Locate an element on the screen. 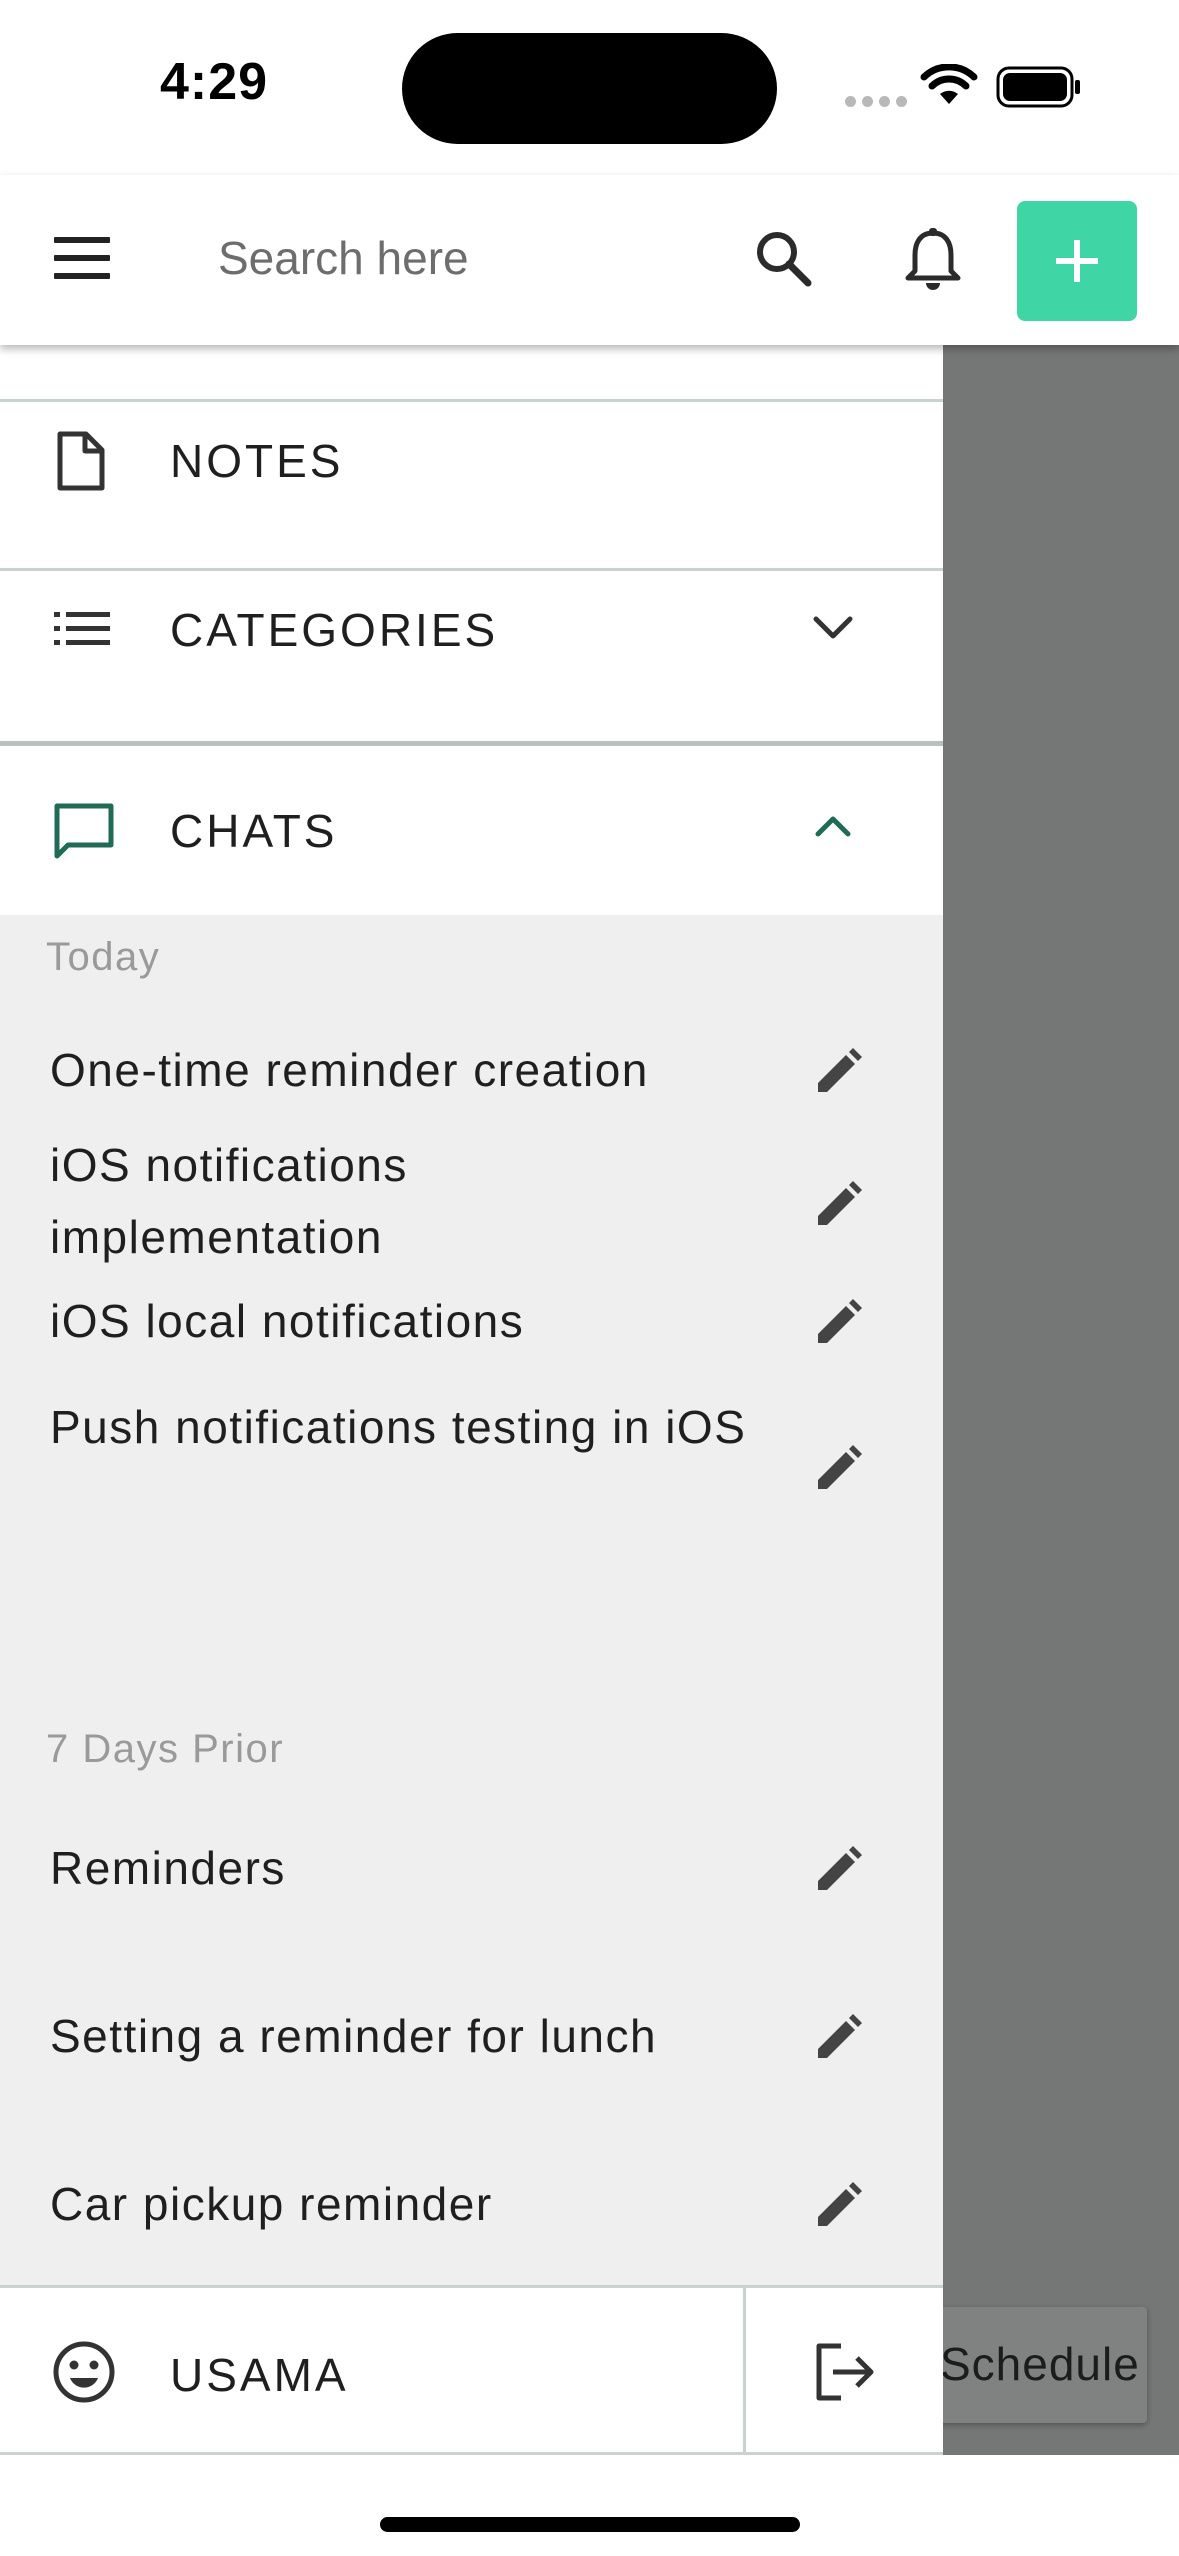 The width and height of the screenshot is (1179, 2556). smiley-face-icon is located at coordinates (84, 2372).